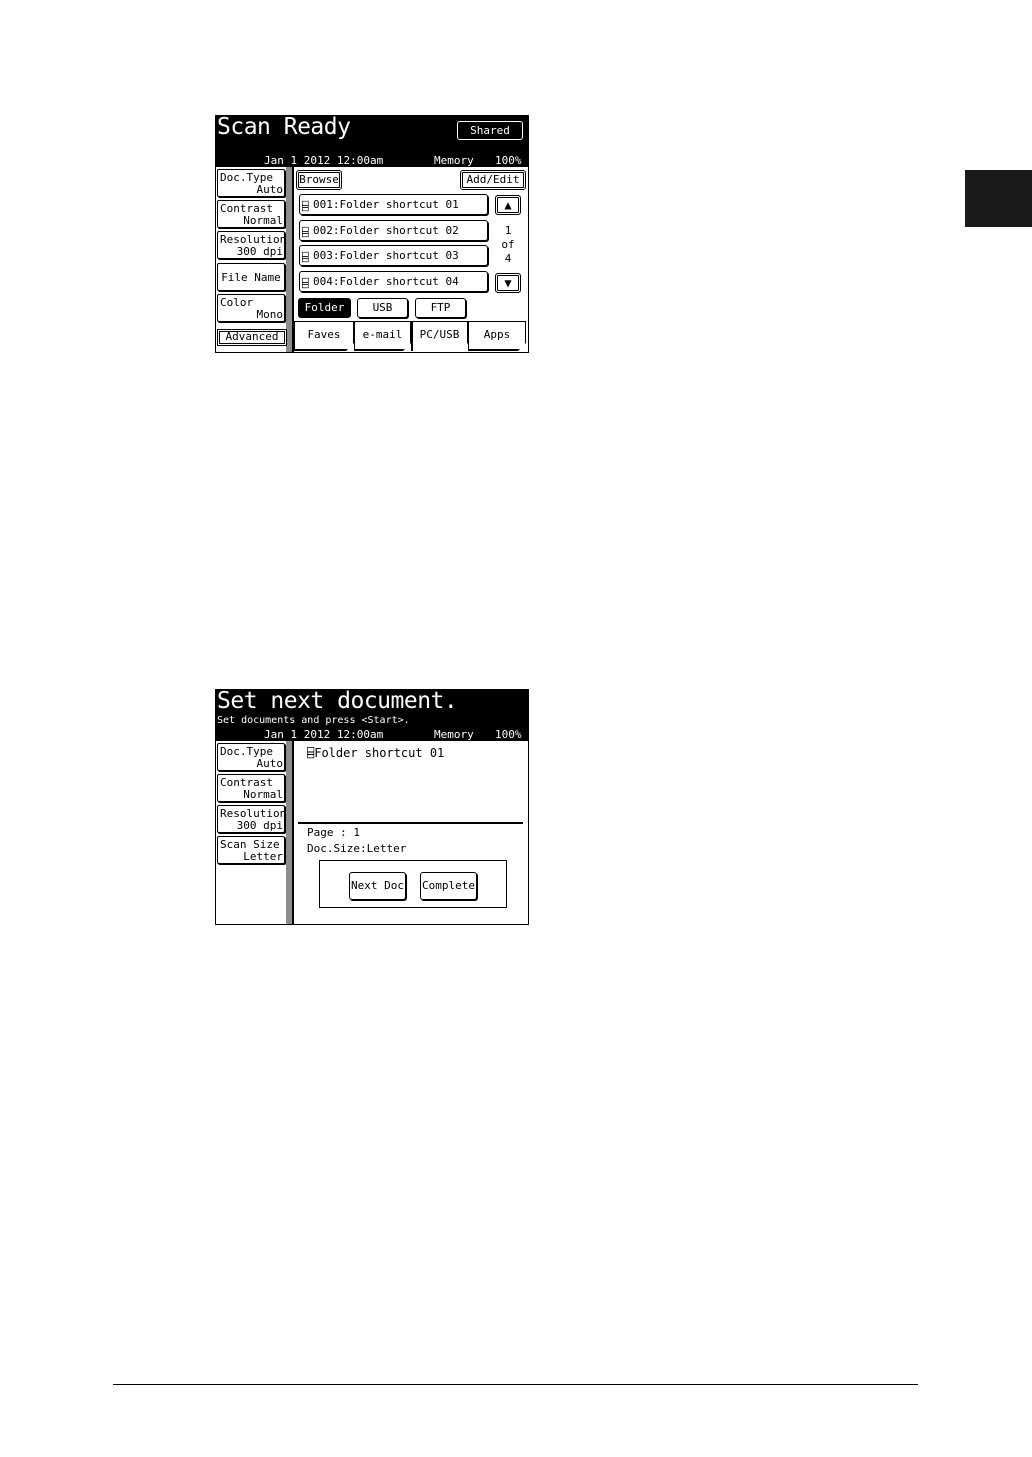 The image size is (1032, 1457). Describe the element at coordinates (386, 204) in the screenshot. I see `folder-shortcut-label: 001:Folder shortcut 01` at that location.